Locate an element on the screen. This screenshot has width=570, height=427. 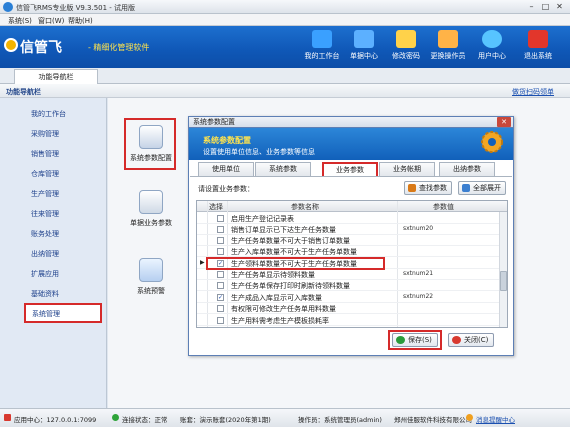
table-row: 销售订单显示已下达生产任务数量 sxtnum20 is located at coordinates (348, 229).